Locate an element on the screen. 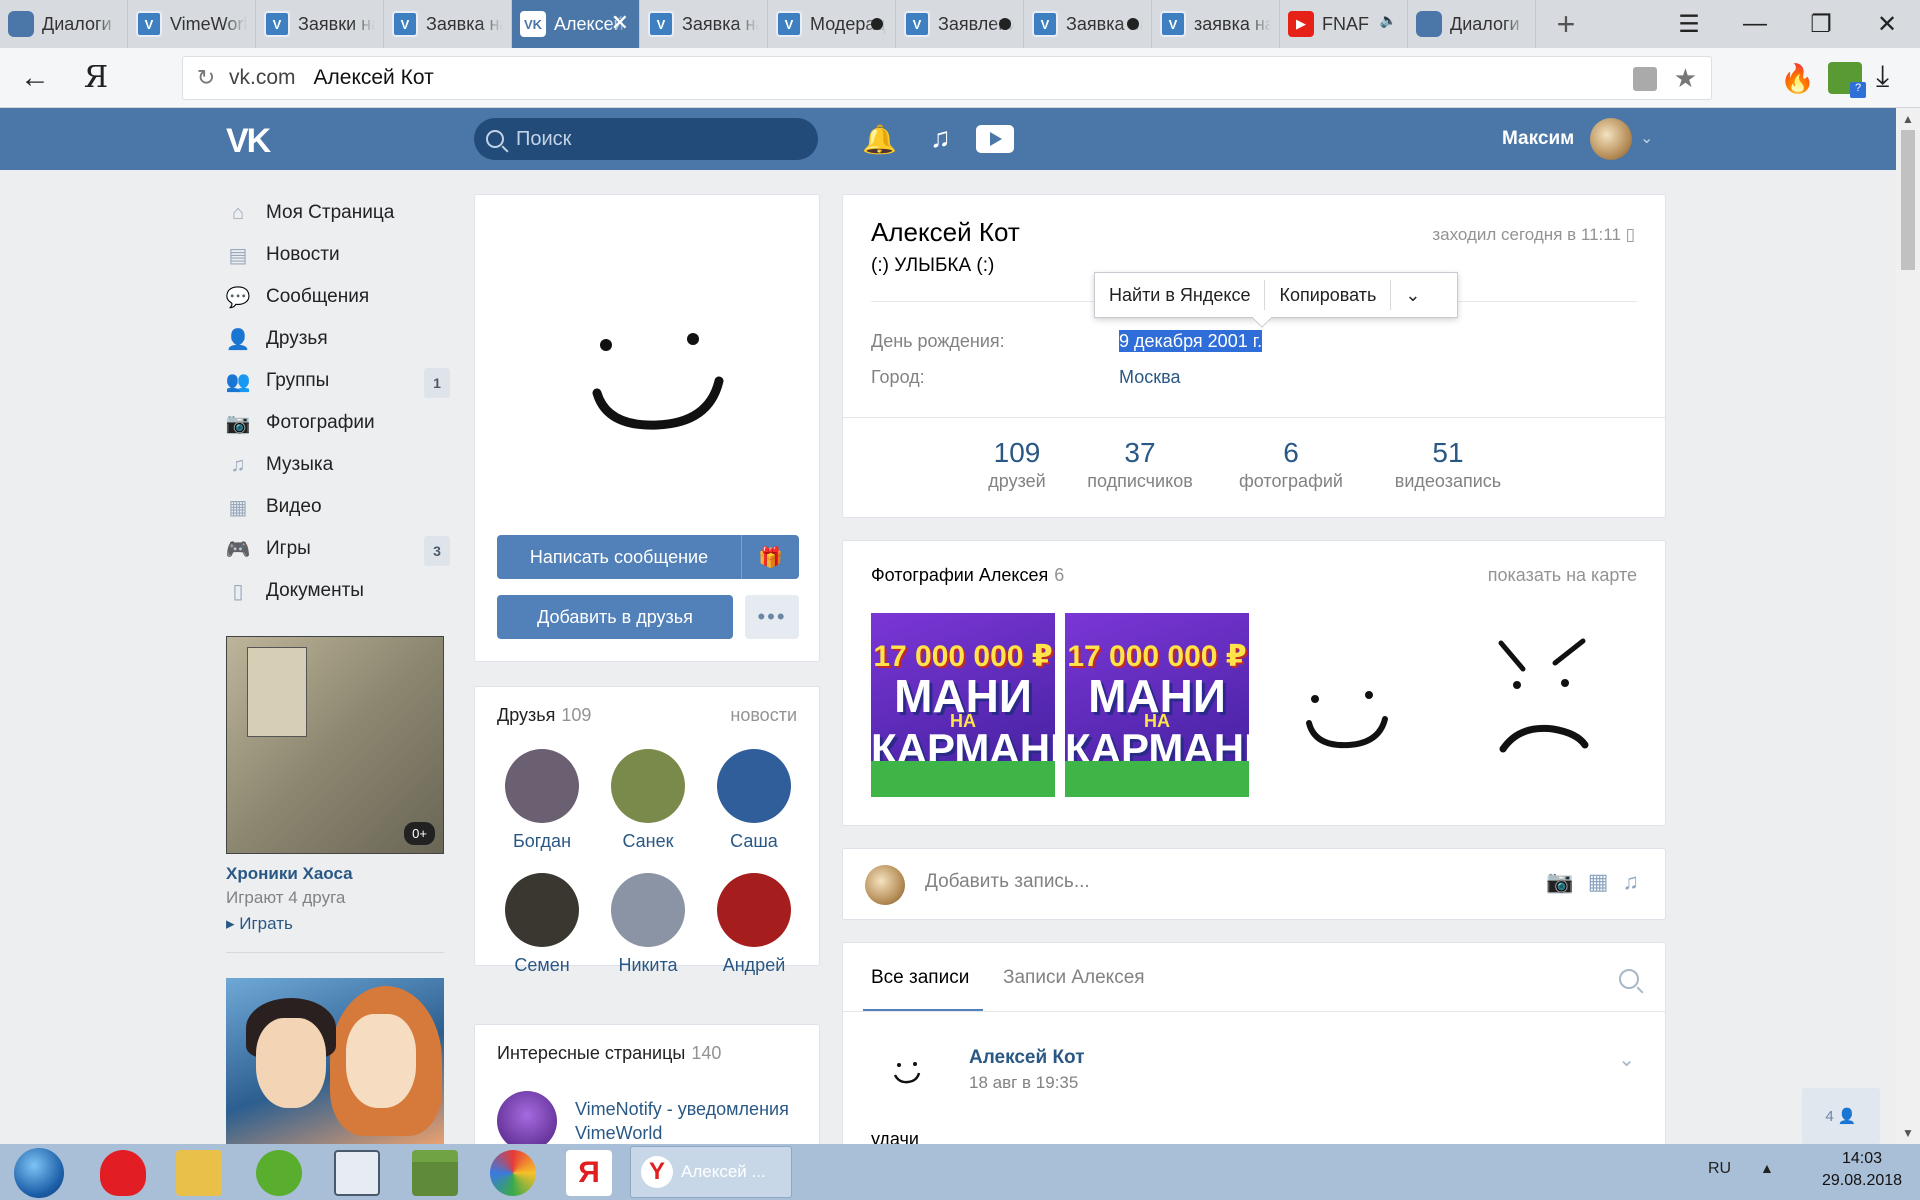 This screenshot has height=1200, width=1920. player-play-icon is located at coordinates (995, 139).